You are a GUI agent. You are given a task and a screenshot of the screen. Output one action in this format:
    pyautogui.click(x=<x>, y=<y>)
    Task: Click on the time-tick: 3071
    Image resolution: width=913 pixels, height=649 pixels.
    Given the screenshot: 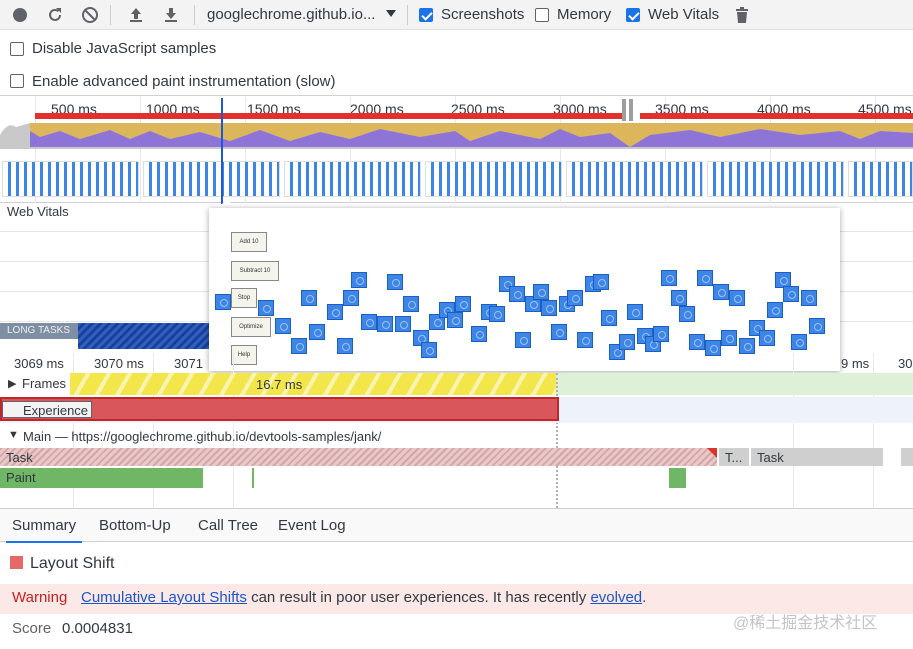 What is the action you would take?
    pyautogui.click(x=188, y=363)
    